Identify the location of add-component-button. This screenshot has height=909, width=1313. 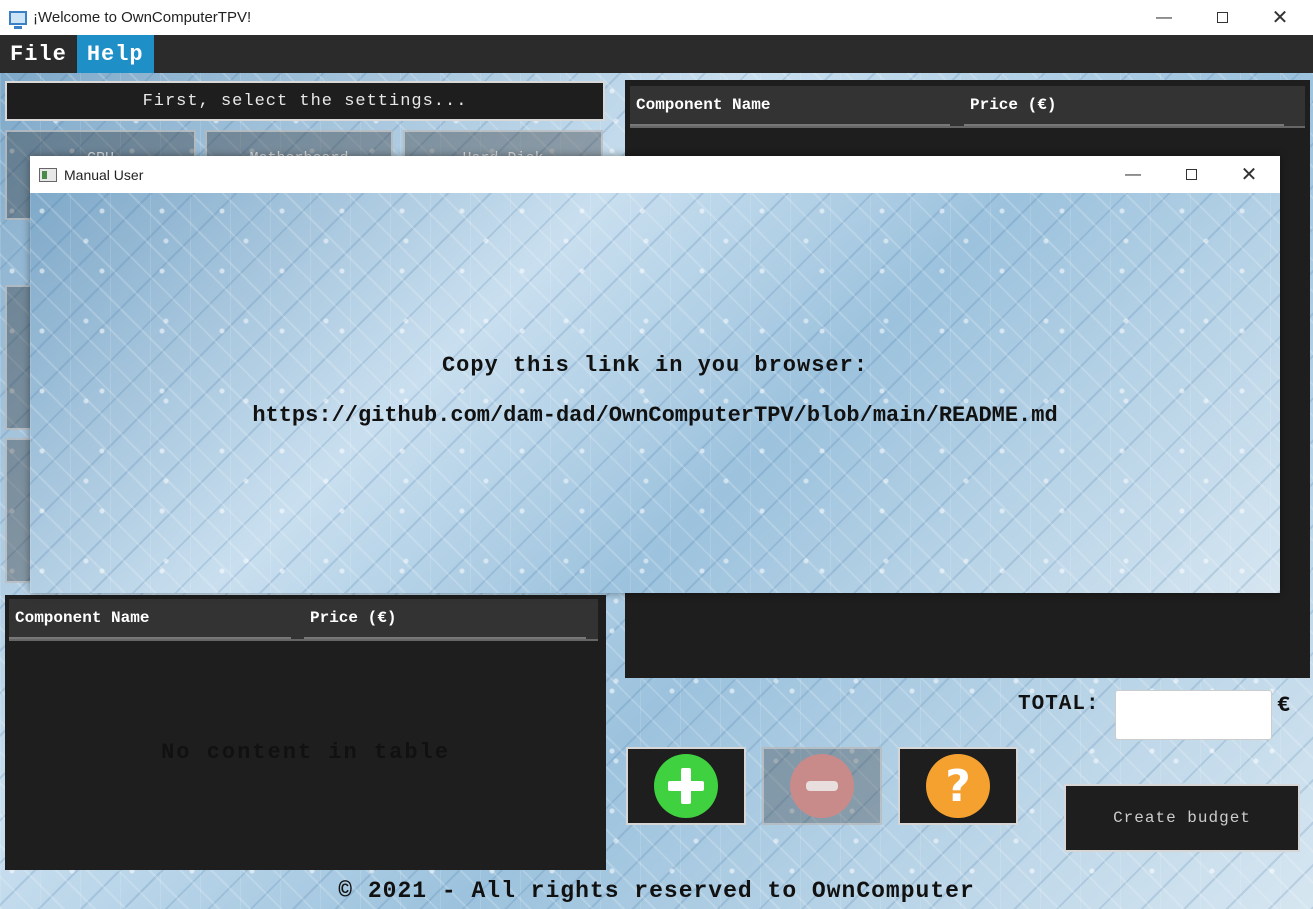
(686, 786).